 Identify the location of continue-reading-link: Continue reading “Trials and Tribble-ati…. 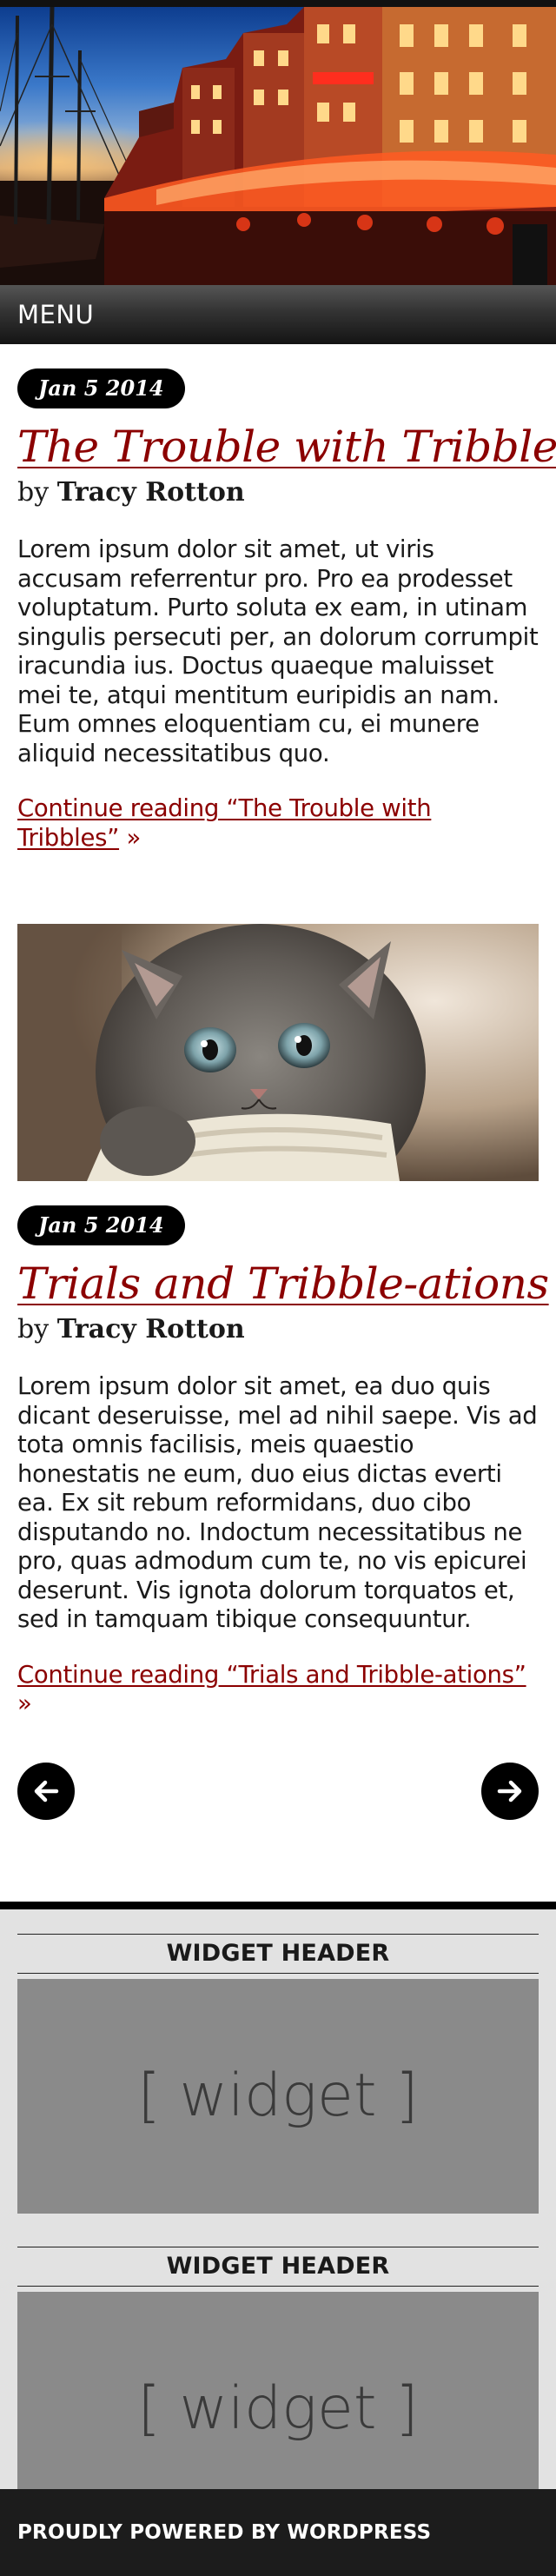
(271, 1675).